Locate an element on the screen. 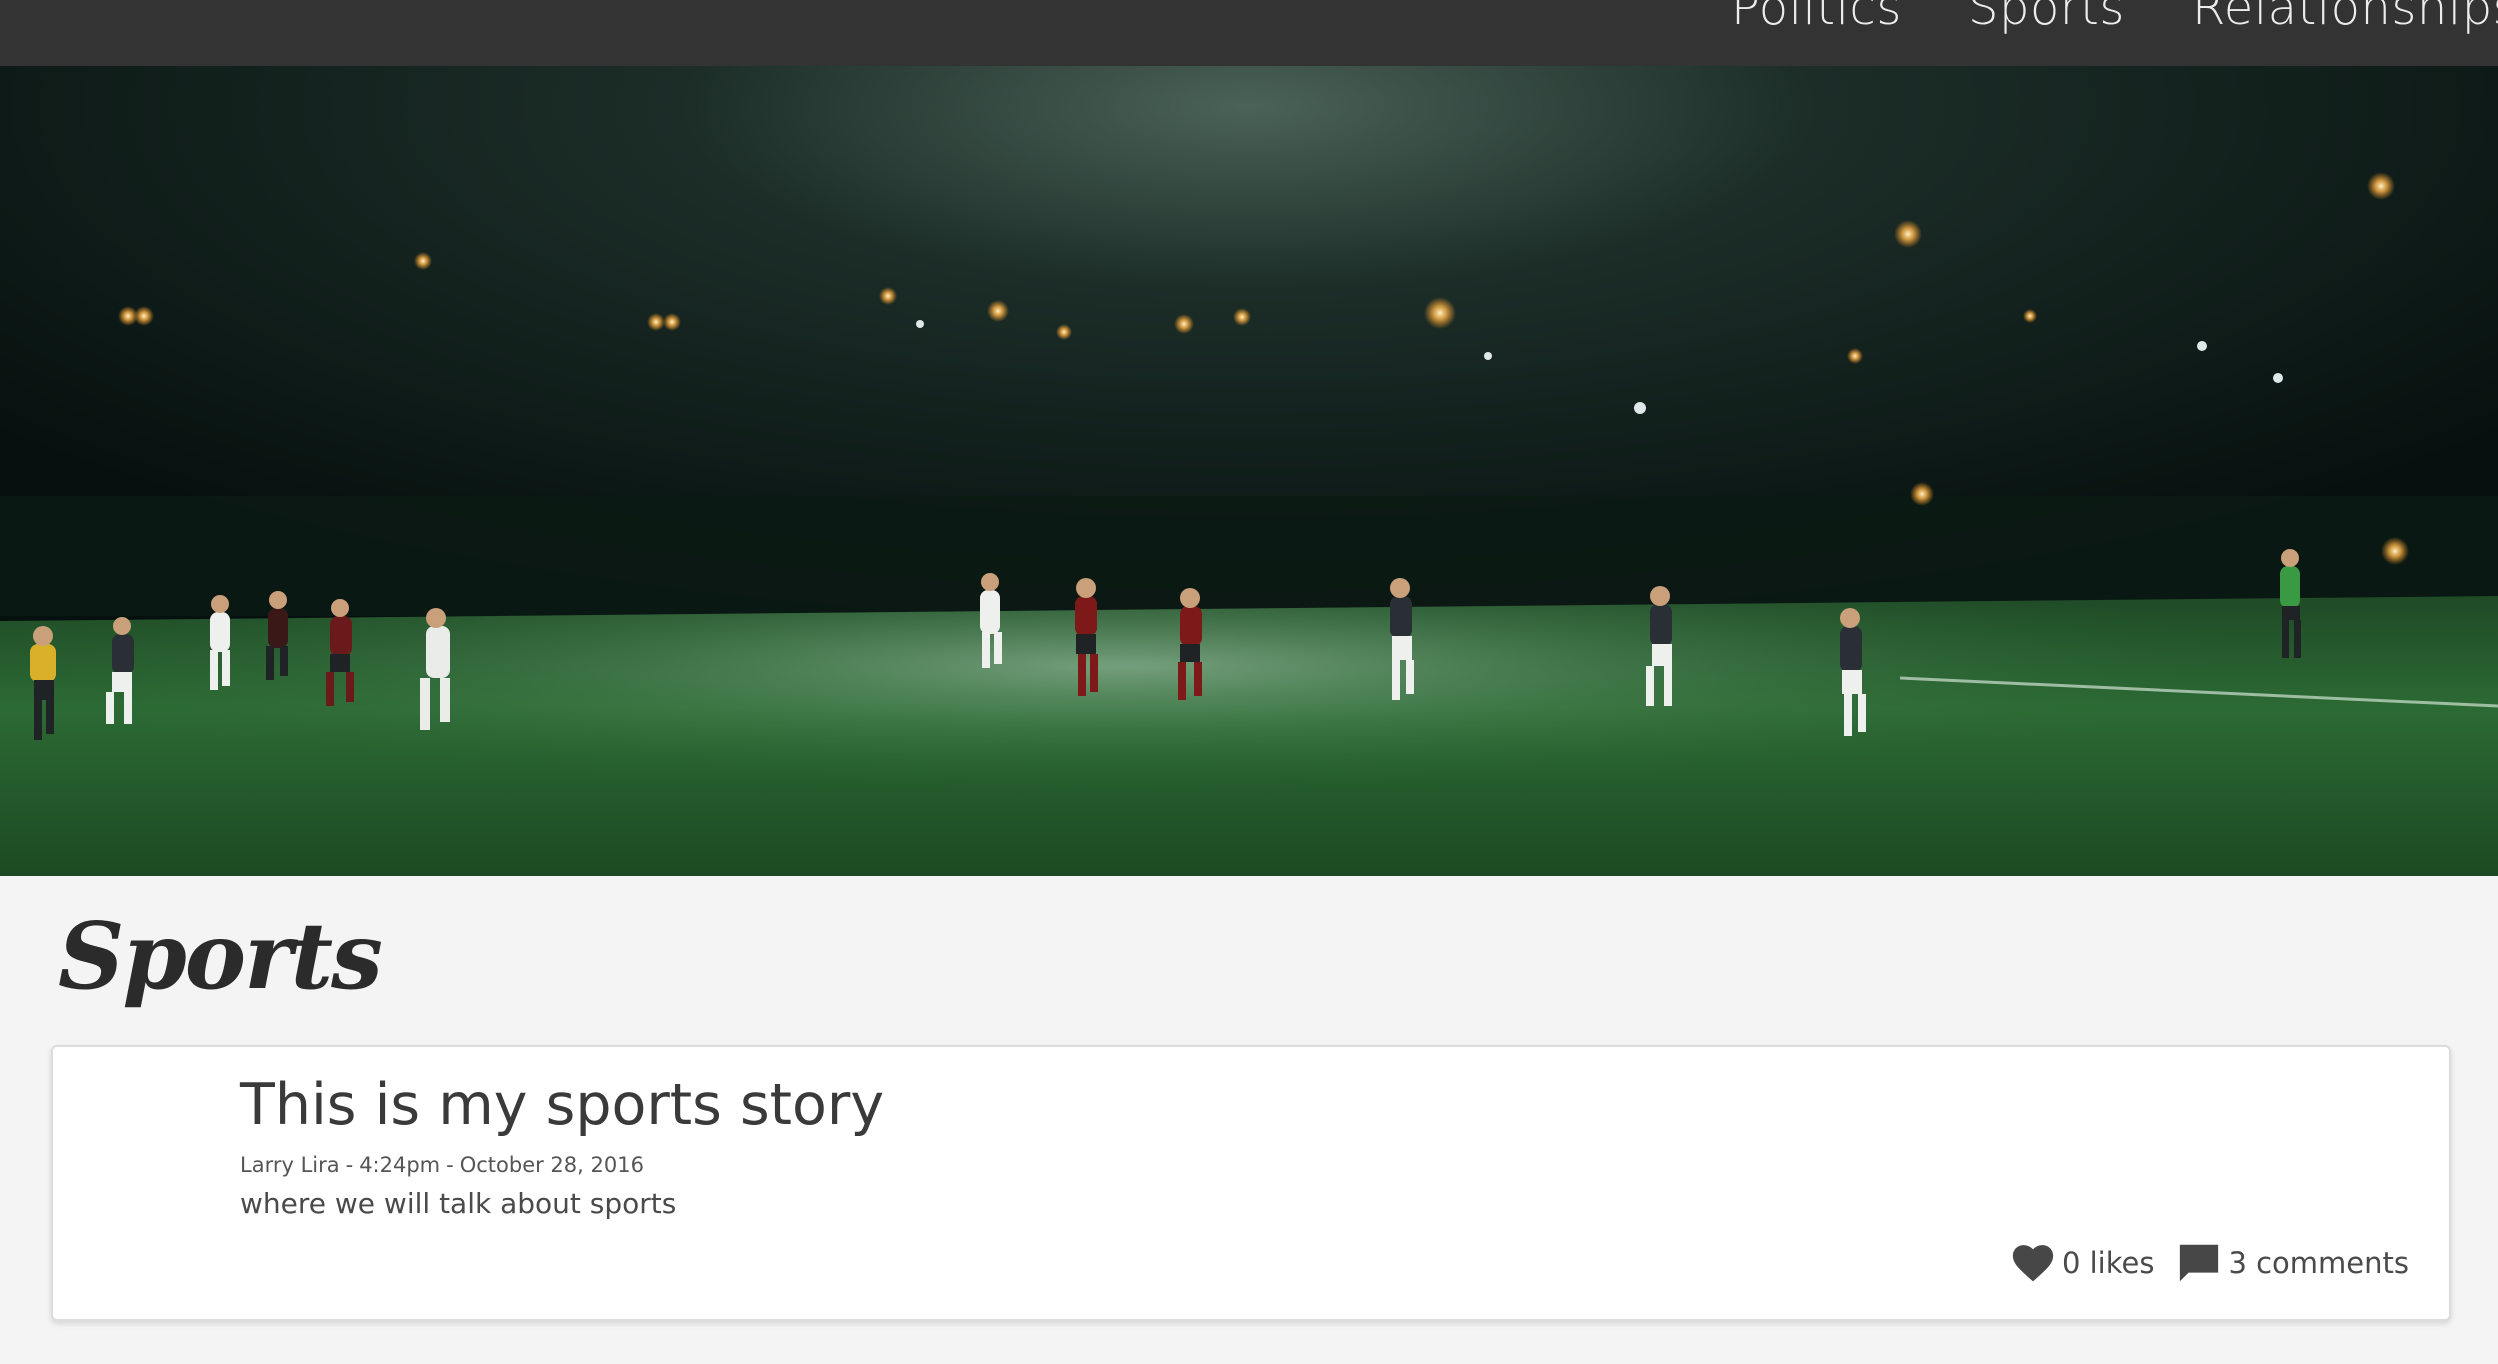 The image size is (2498, 1364). comments-button: 3 comments is located at coordinates (2293, 1263).